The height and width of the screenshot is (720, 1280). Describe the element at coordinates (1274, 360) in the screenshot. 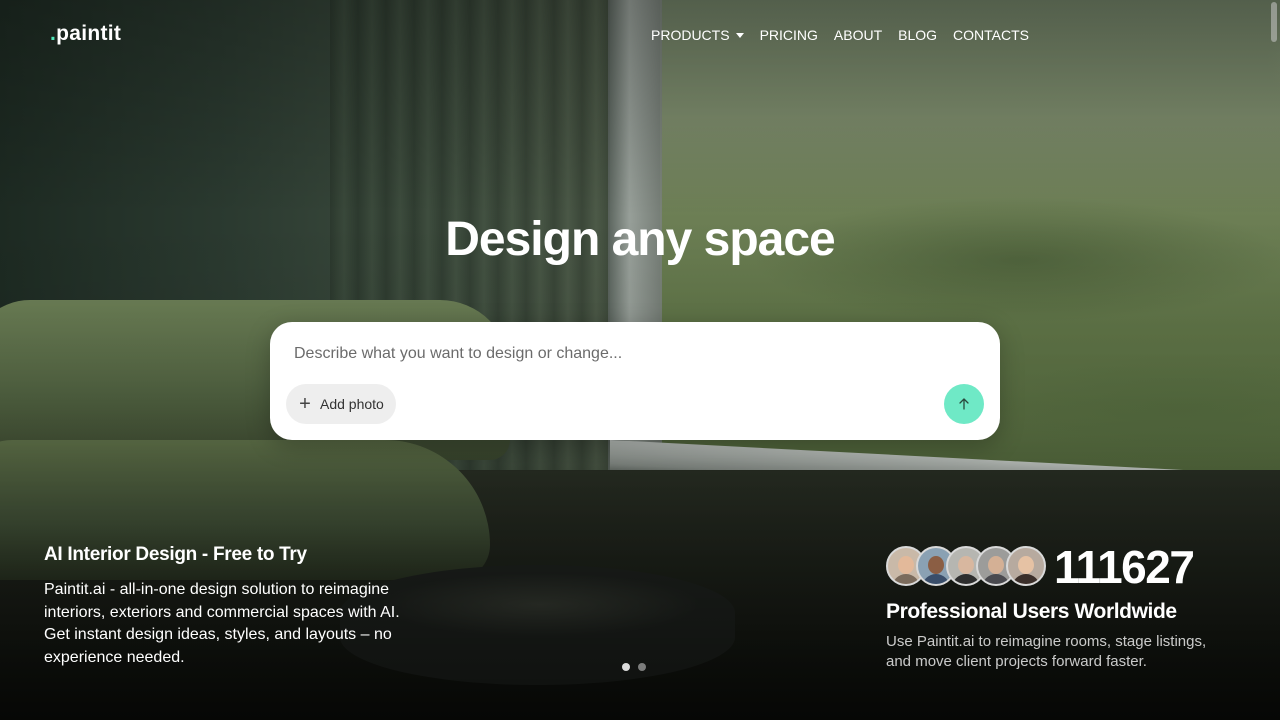

I see `scrollbar` at that location.